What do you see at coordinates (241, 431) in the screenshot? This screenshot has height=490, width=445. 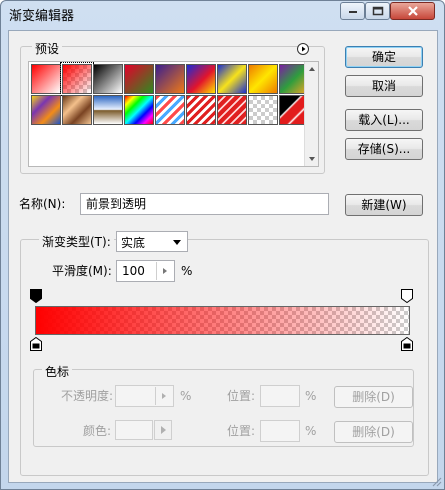 I see `color-location-label: 位置:` at bounding box center [241, 431].